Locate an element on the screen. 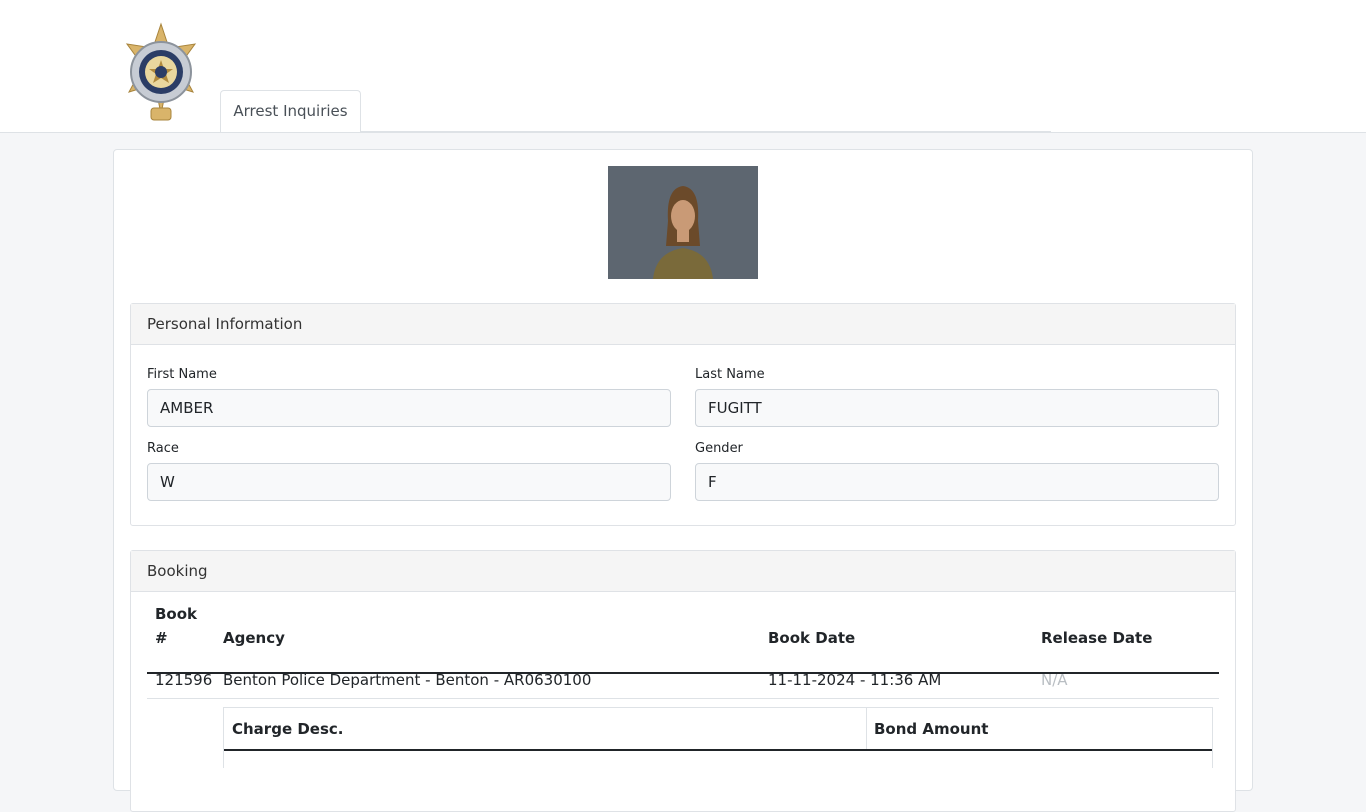  column-header-charge-desc: Charge Desc. is located at coordinates (288, 729).